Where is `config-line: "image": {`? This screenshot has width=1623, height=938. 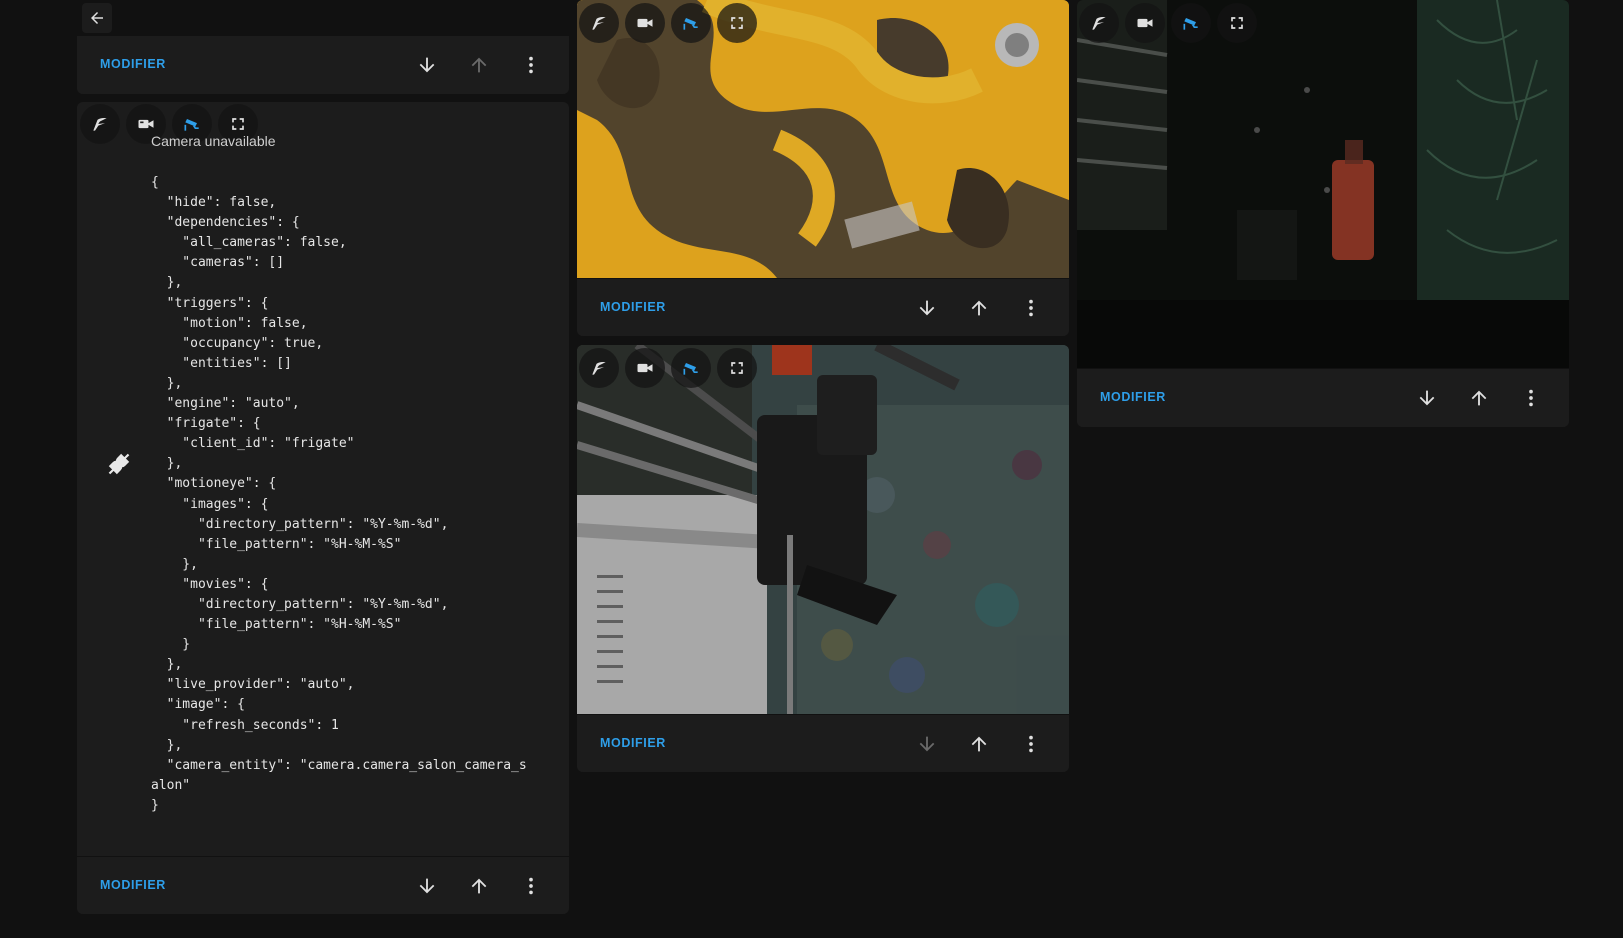
config-line: "image": { is located at coordinates (198, 705).